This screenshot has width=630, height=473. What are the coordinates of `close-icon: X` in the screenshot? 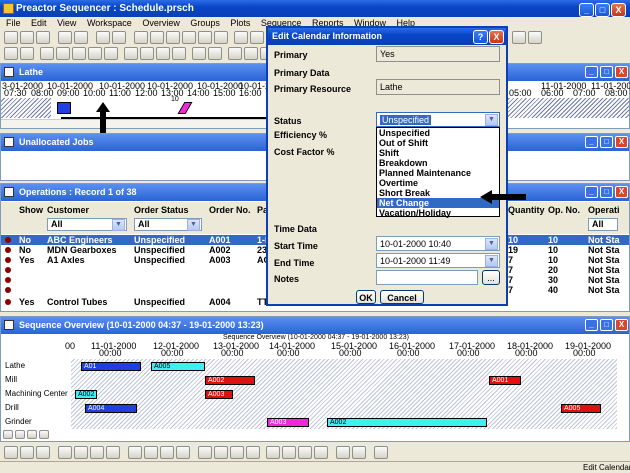 It's located at (618, 10).